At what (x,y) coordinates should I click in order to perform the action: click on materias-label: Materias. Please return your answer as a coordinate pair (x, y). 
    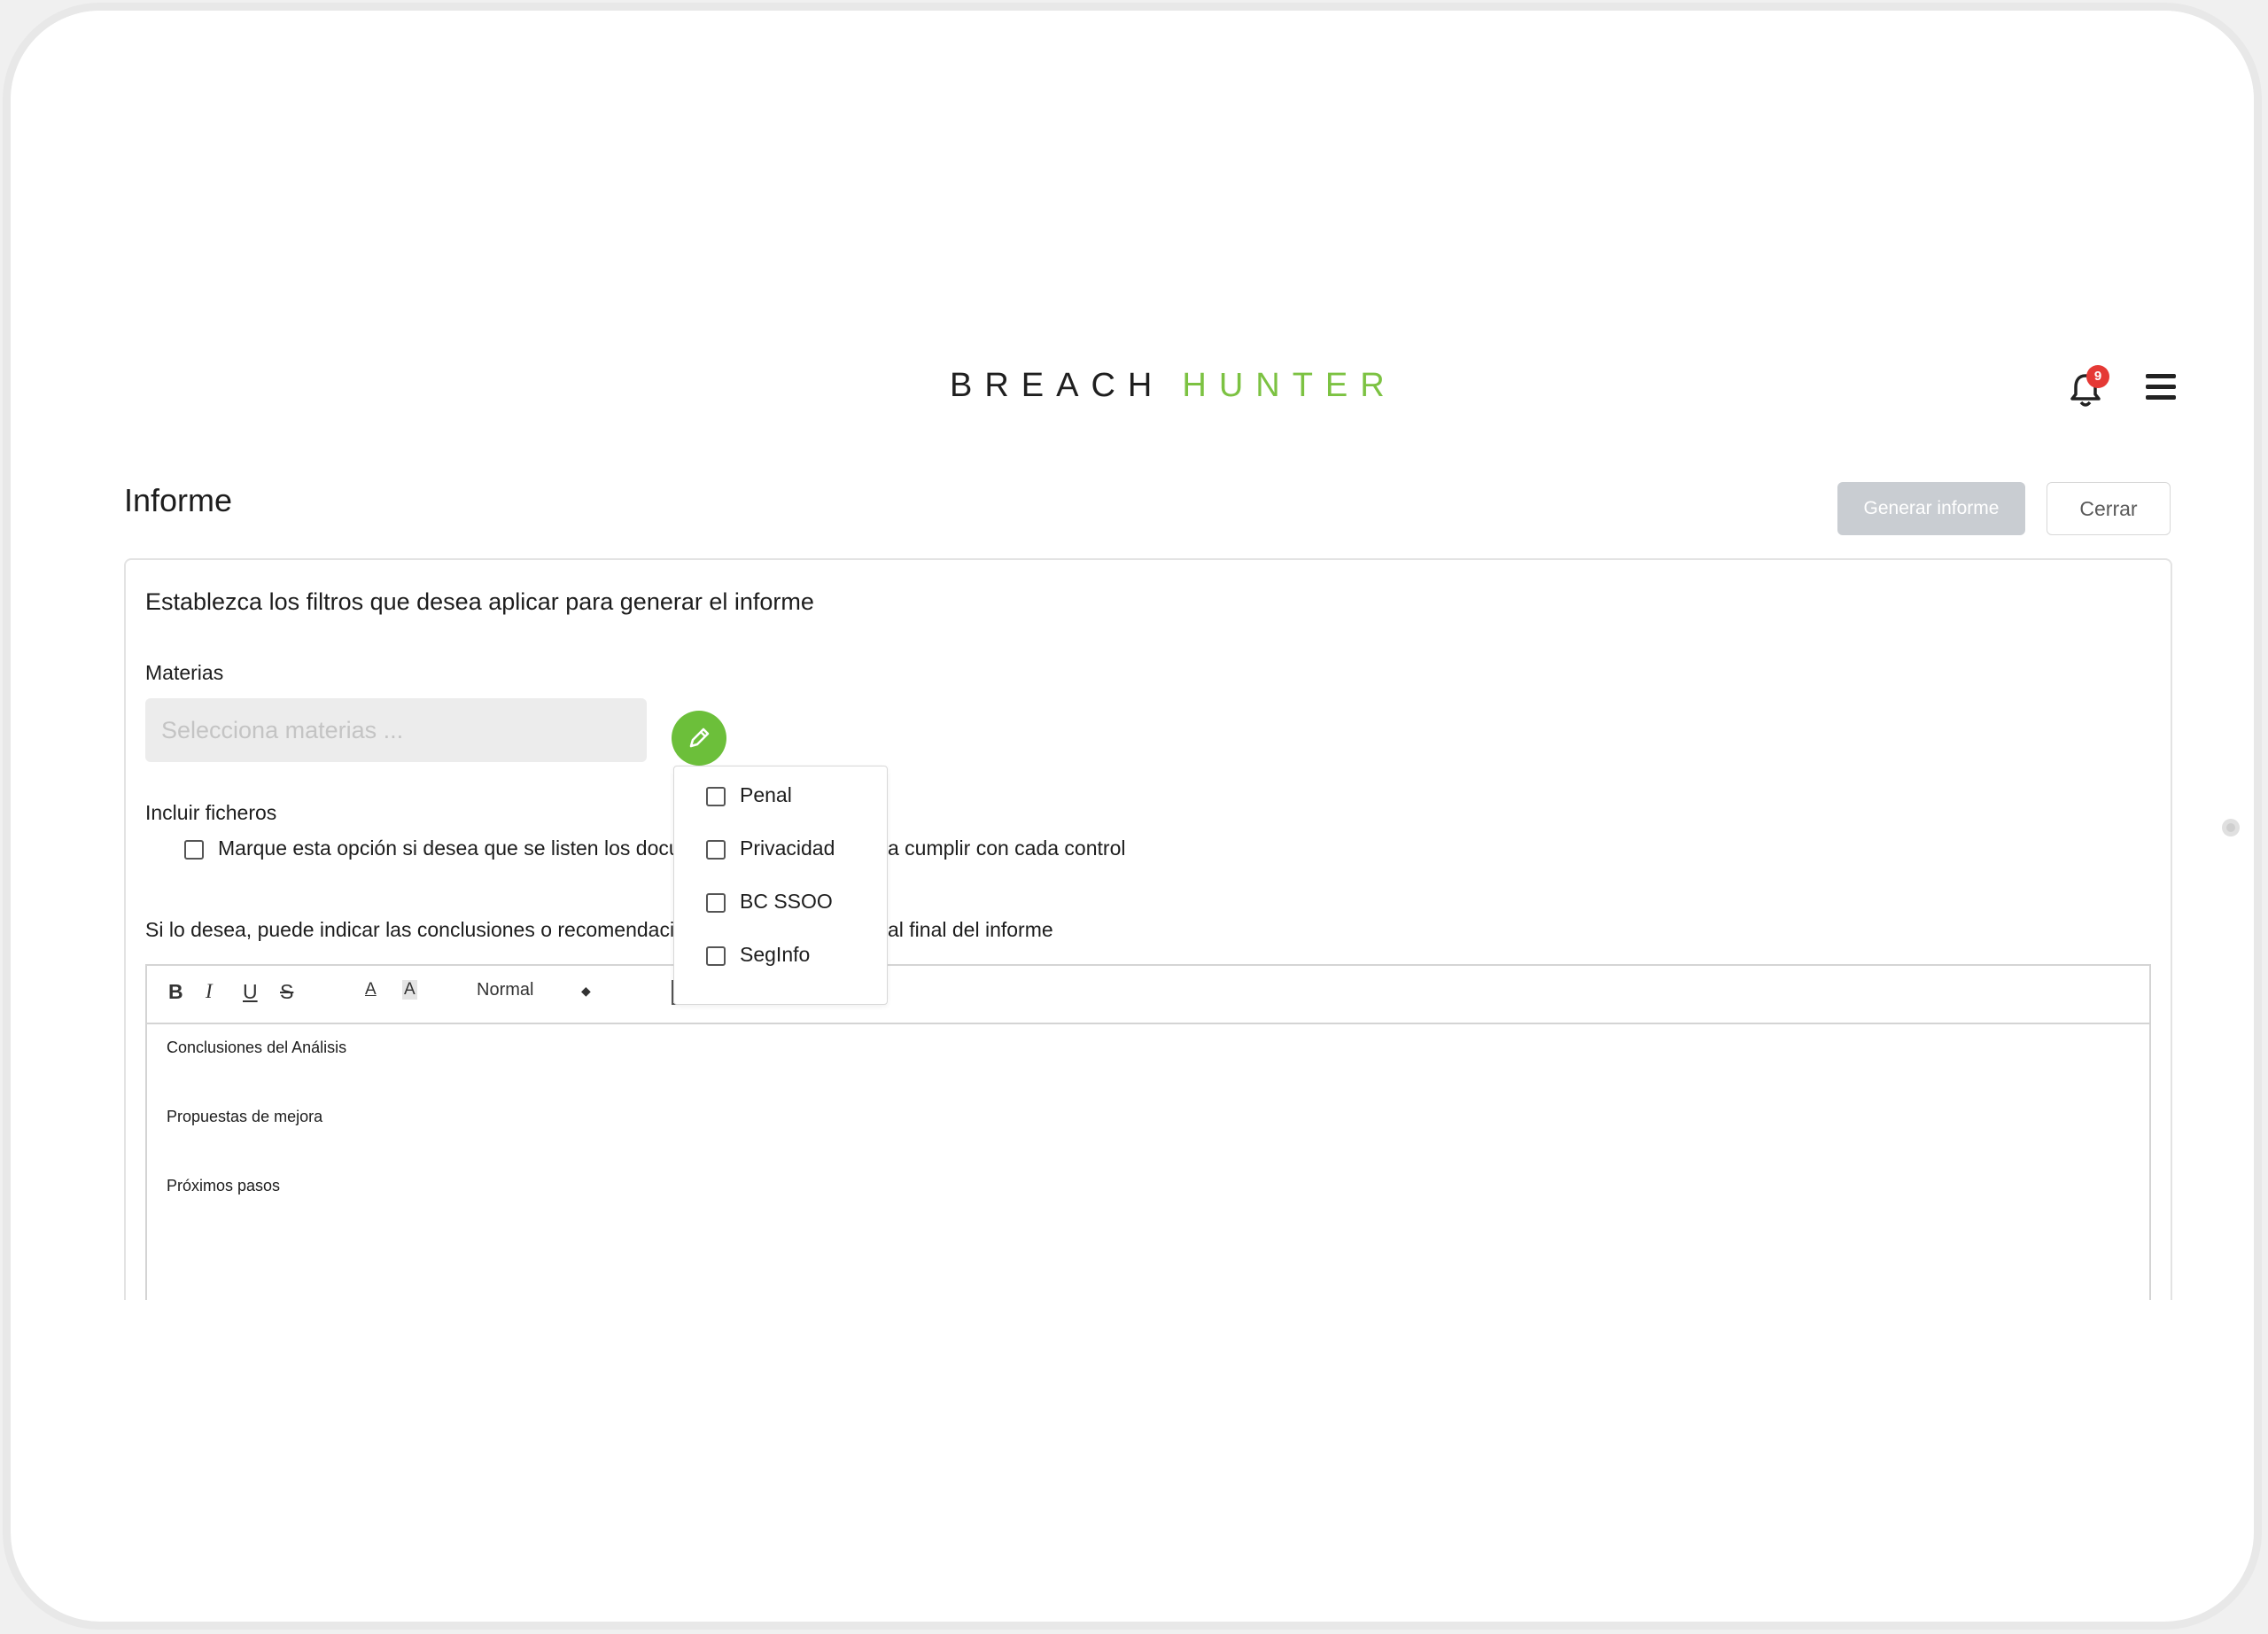
    Looking at the image, I should click on (184, 672).